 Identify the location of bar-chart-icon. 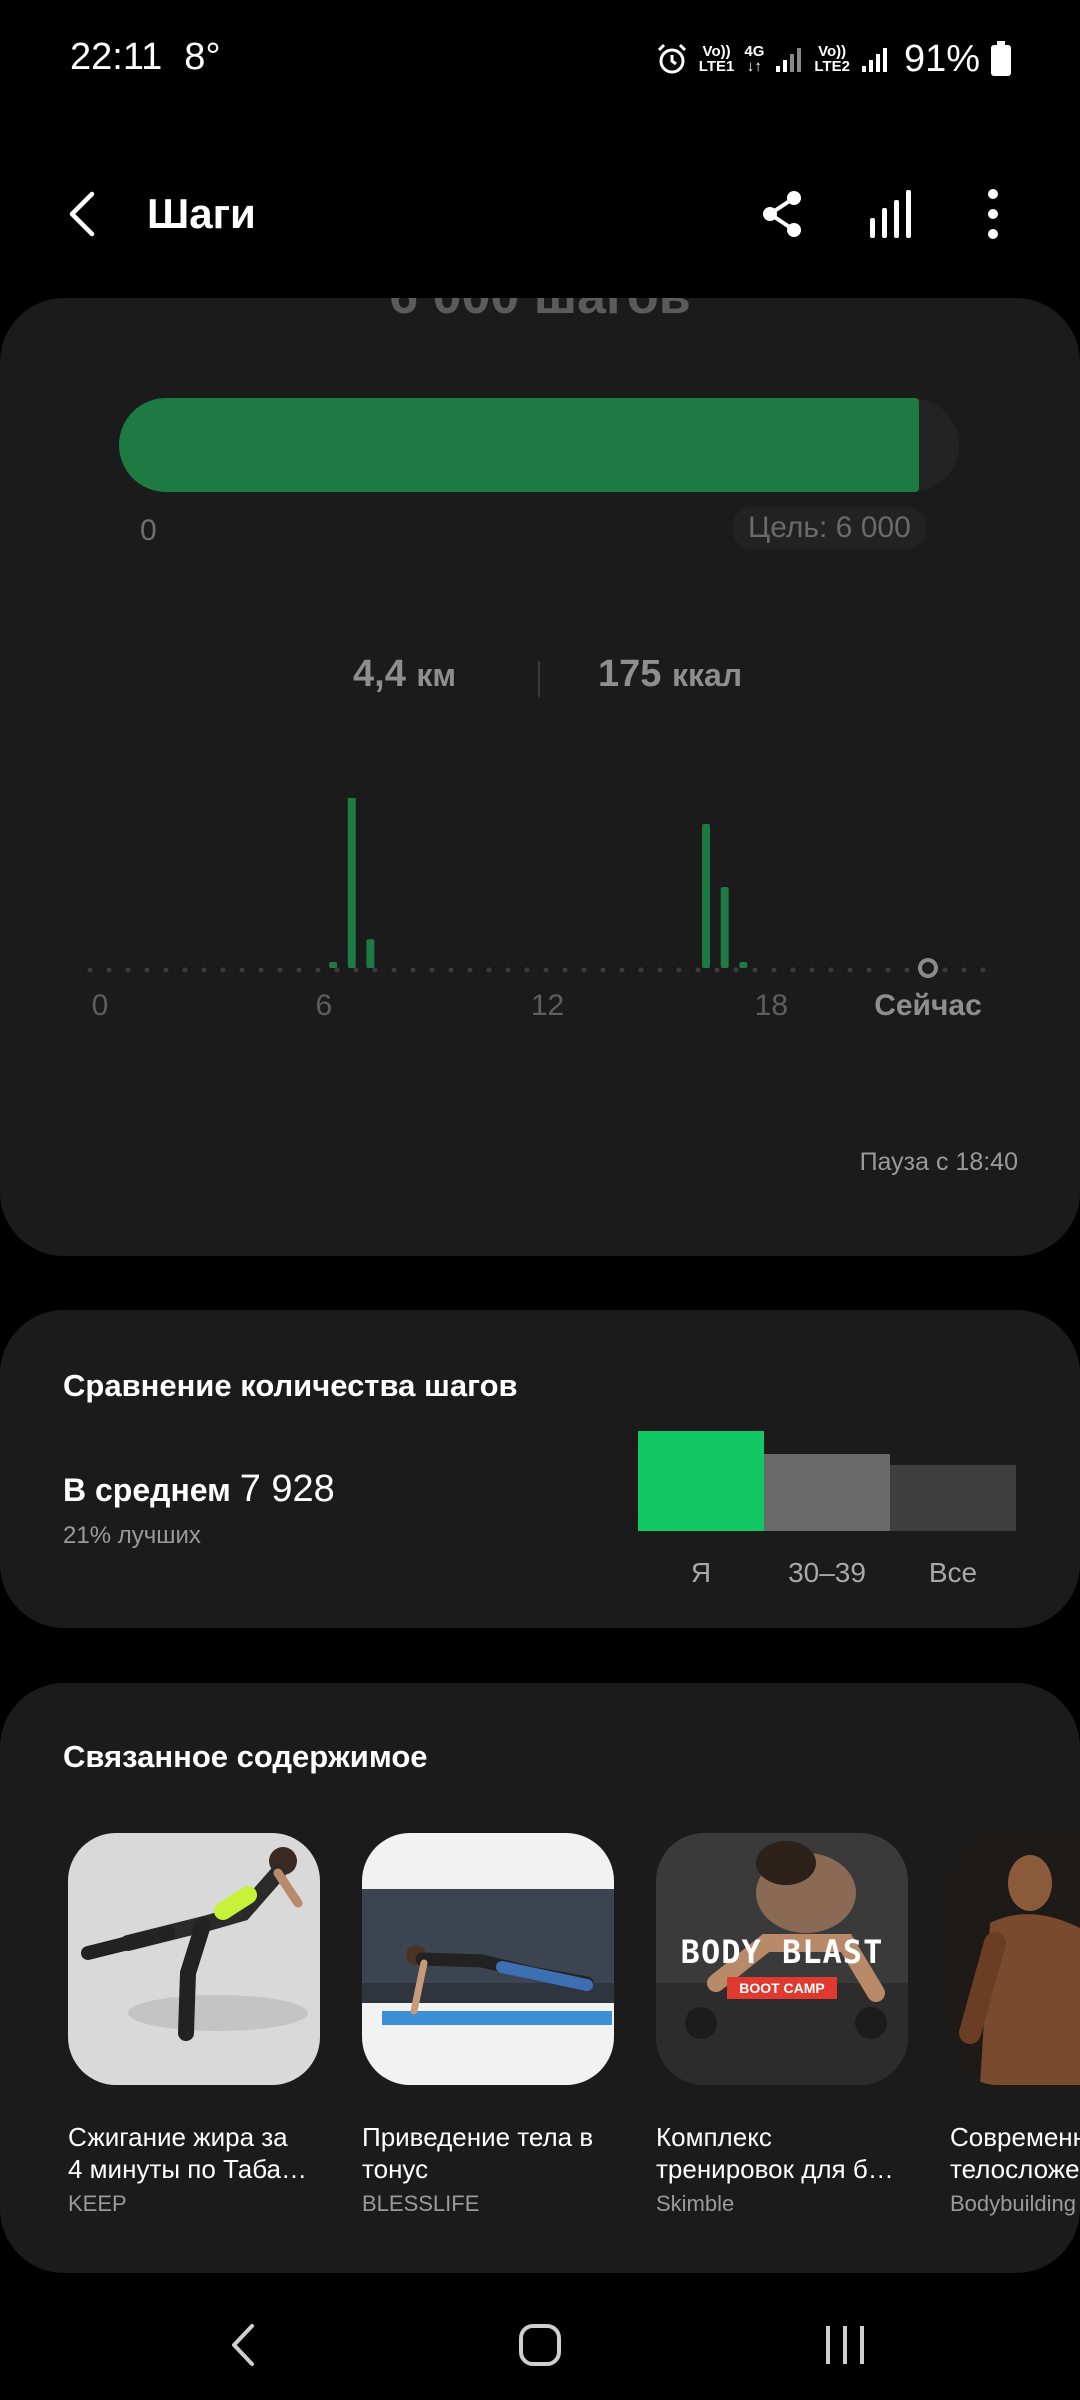
(890, 214).